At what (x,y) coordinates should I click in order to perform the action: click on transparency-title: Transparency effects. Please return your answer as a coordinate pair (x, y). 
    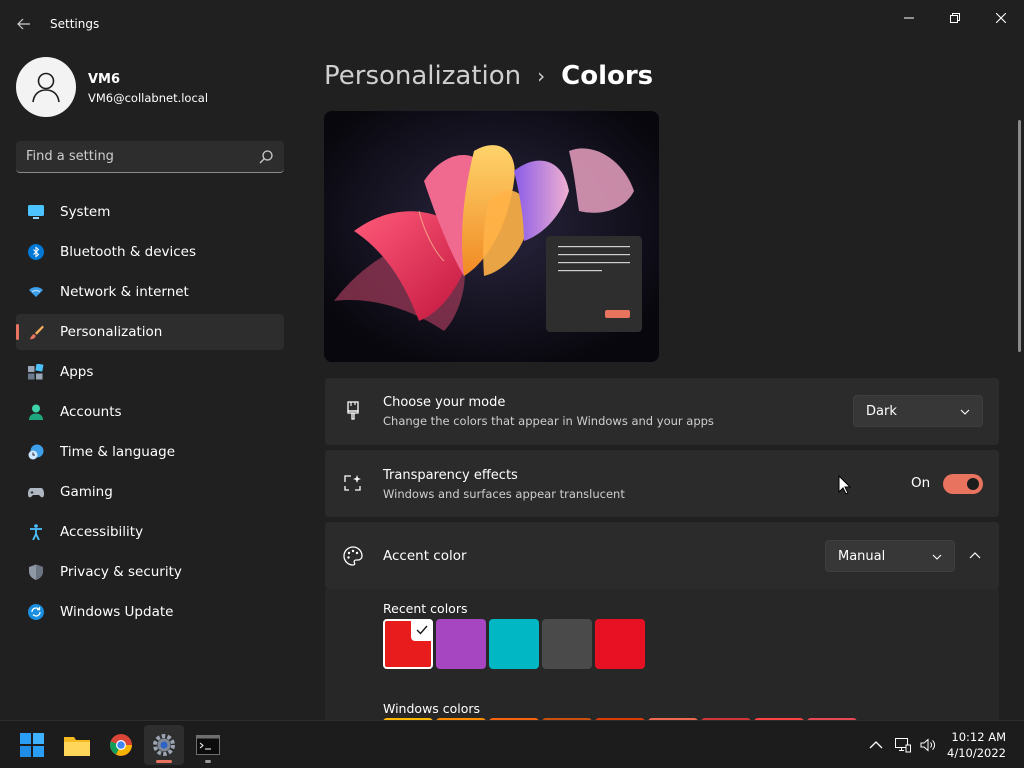
    Looking at the image, I should click on (450, 475).